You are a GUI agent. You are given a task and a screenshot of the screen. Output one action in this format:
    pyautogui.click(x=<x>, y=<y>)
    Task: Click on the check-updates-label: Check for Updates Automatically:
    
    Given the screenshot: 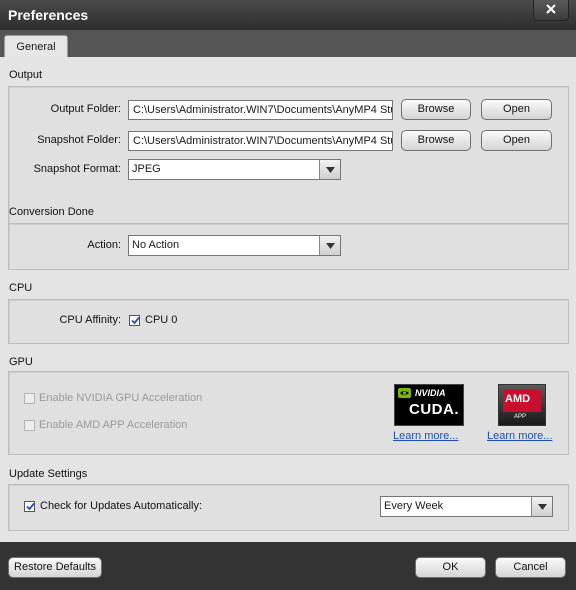 What is the action you would take?
    pyautogui.click(x=121, y=506)
    